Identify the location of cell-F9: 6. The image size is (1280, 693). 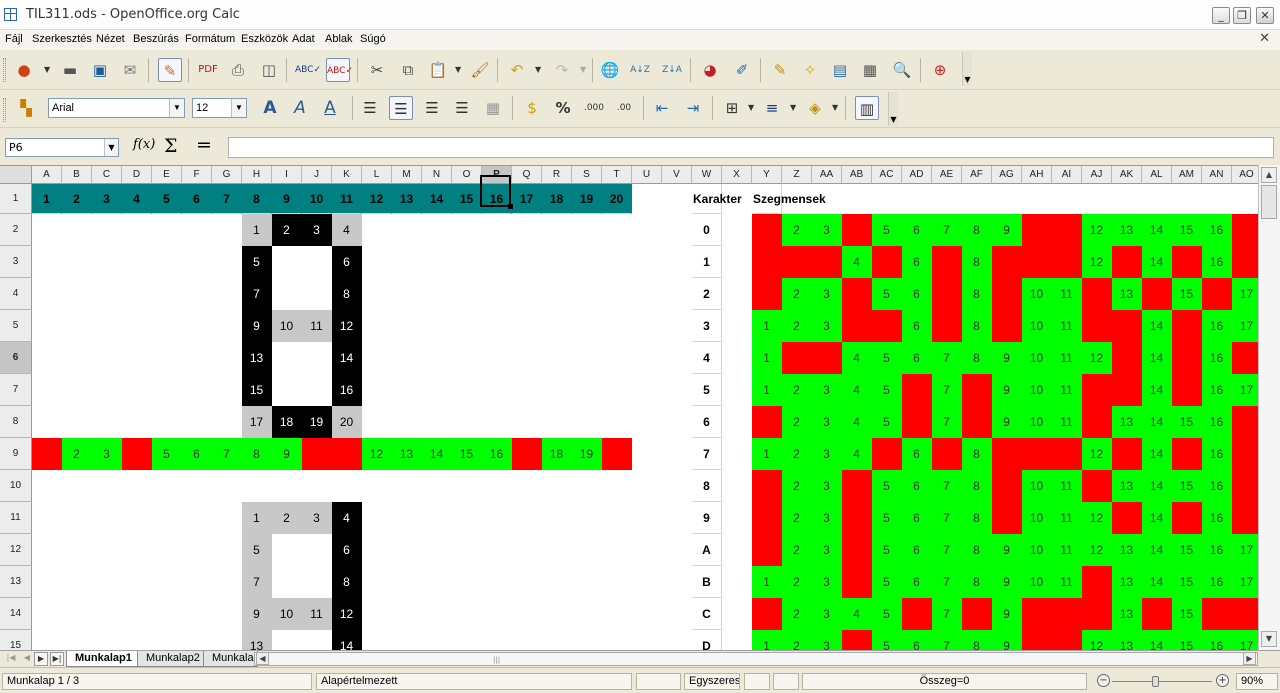
(197, 454).